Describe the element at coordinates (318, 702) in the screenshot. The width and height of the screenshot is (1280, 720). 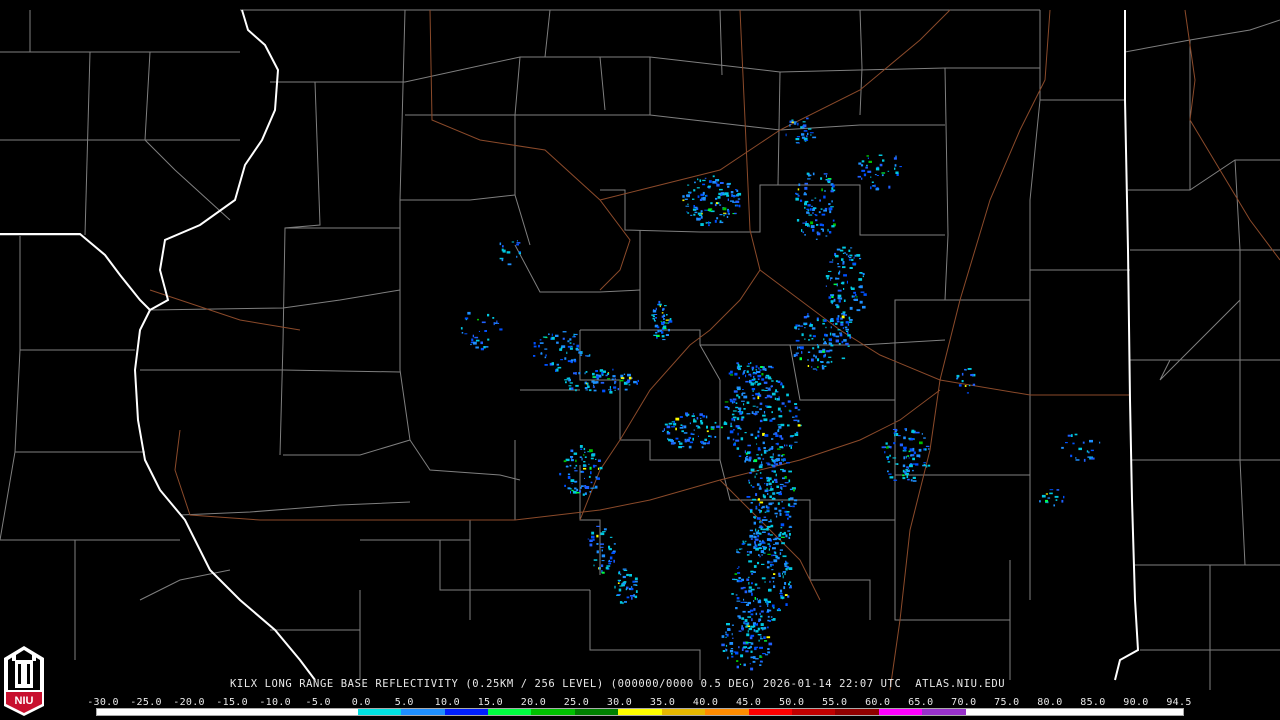
I see `colorbar-tick-label: -5.0` at that location.